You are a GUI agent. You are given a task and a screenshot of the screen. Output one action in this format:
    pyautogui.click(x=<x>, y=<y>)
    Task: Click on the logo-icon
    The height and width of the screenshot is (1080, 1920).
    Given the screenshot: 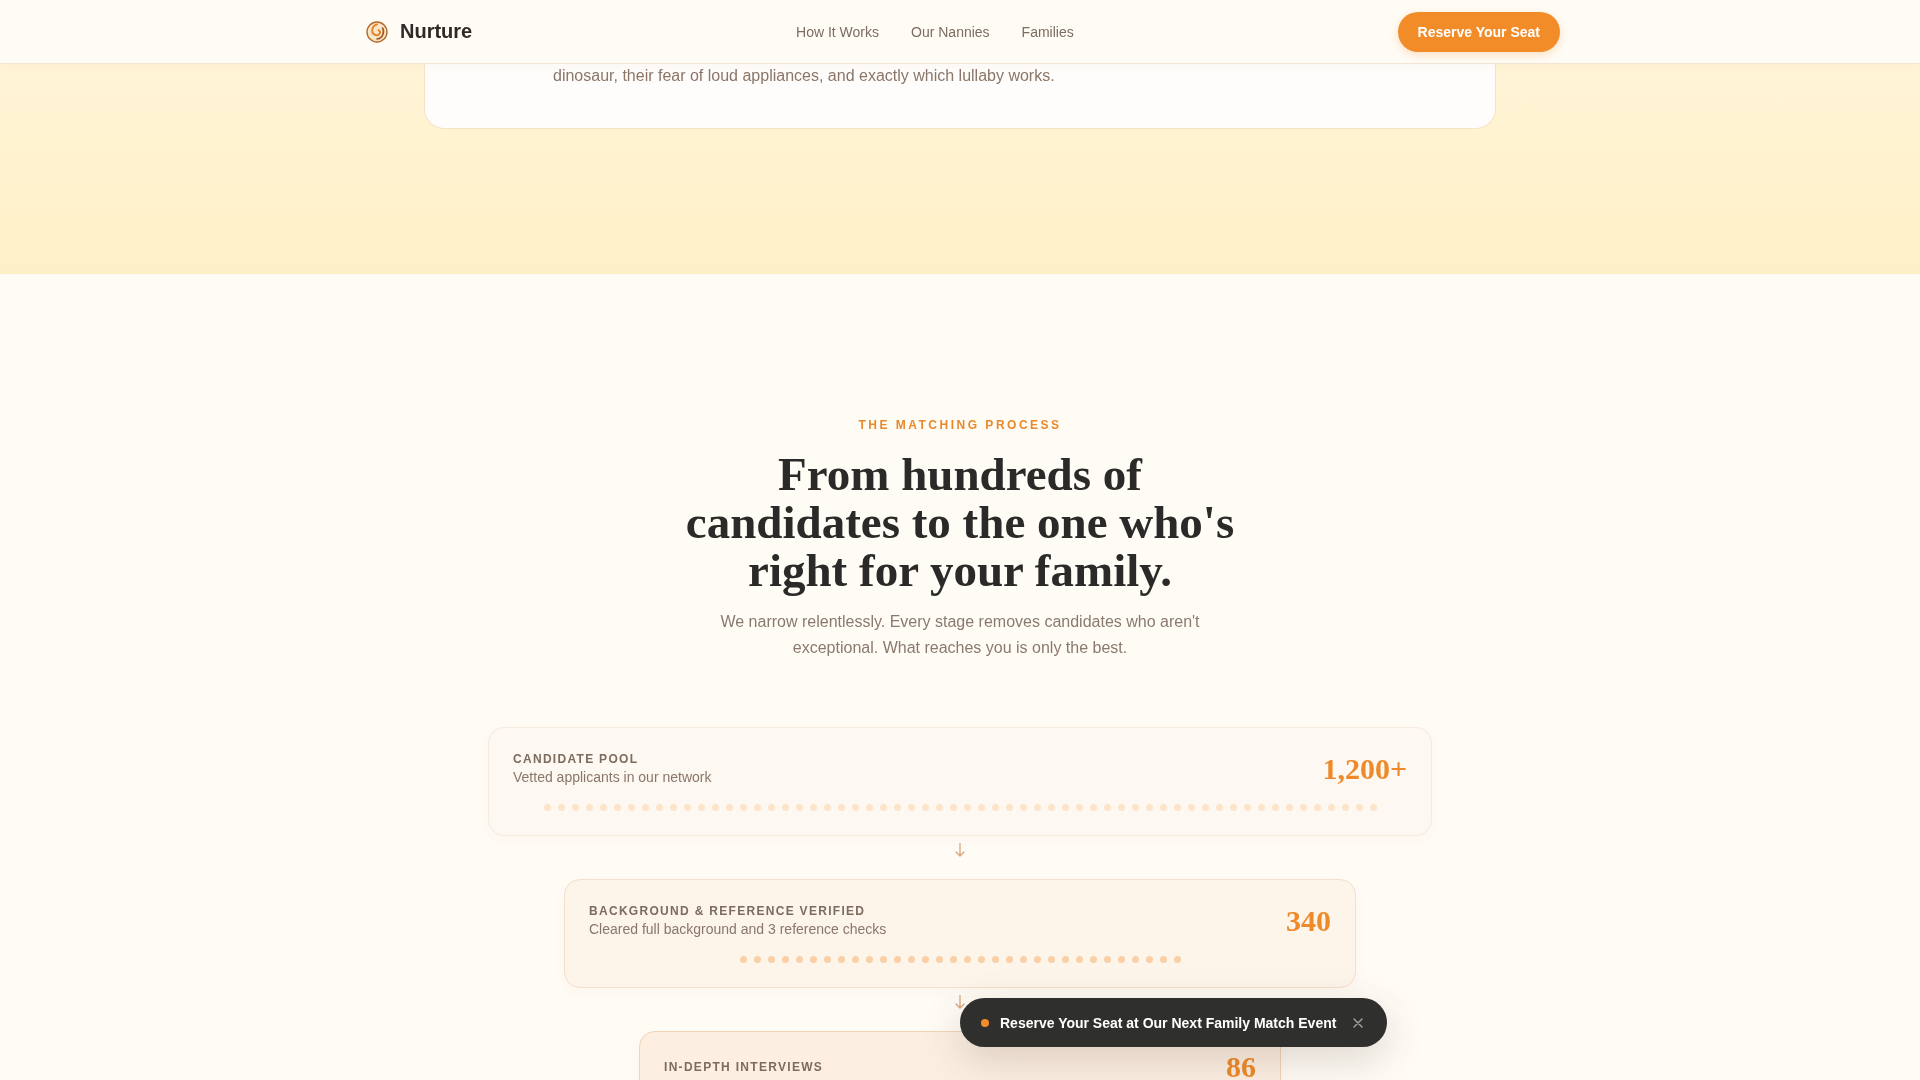 What is the action you would take?
    pyautogui.click(x=377, y=31)
    